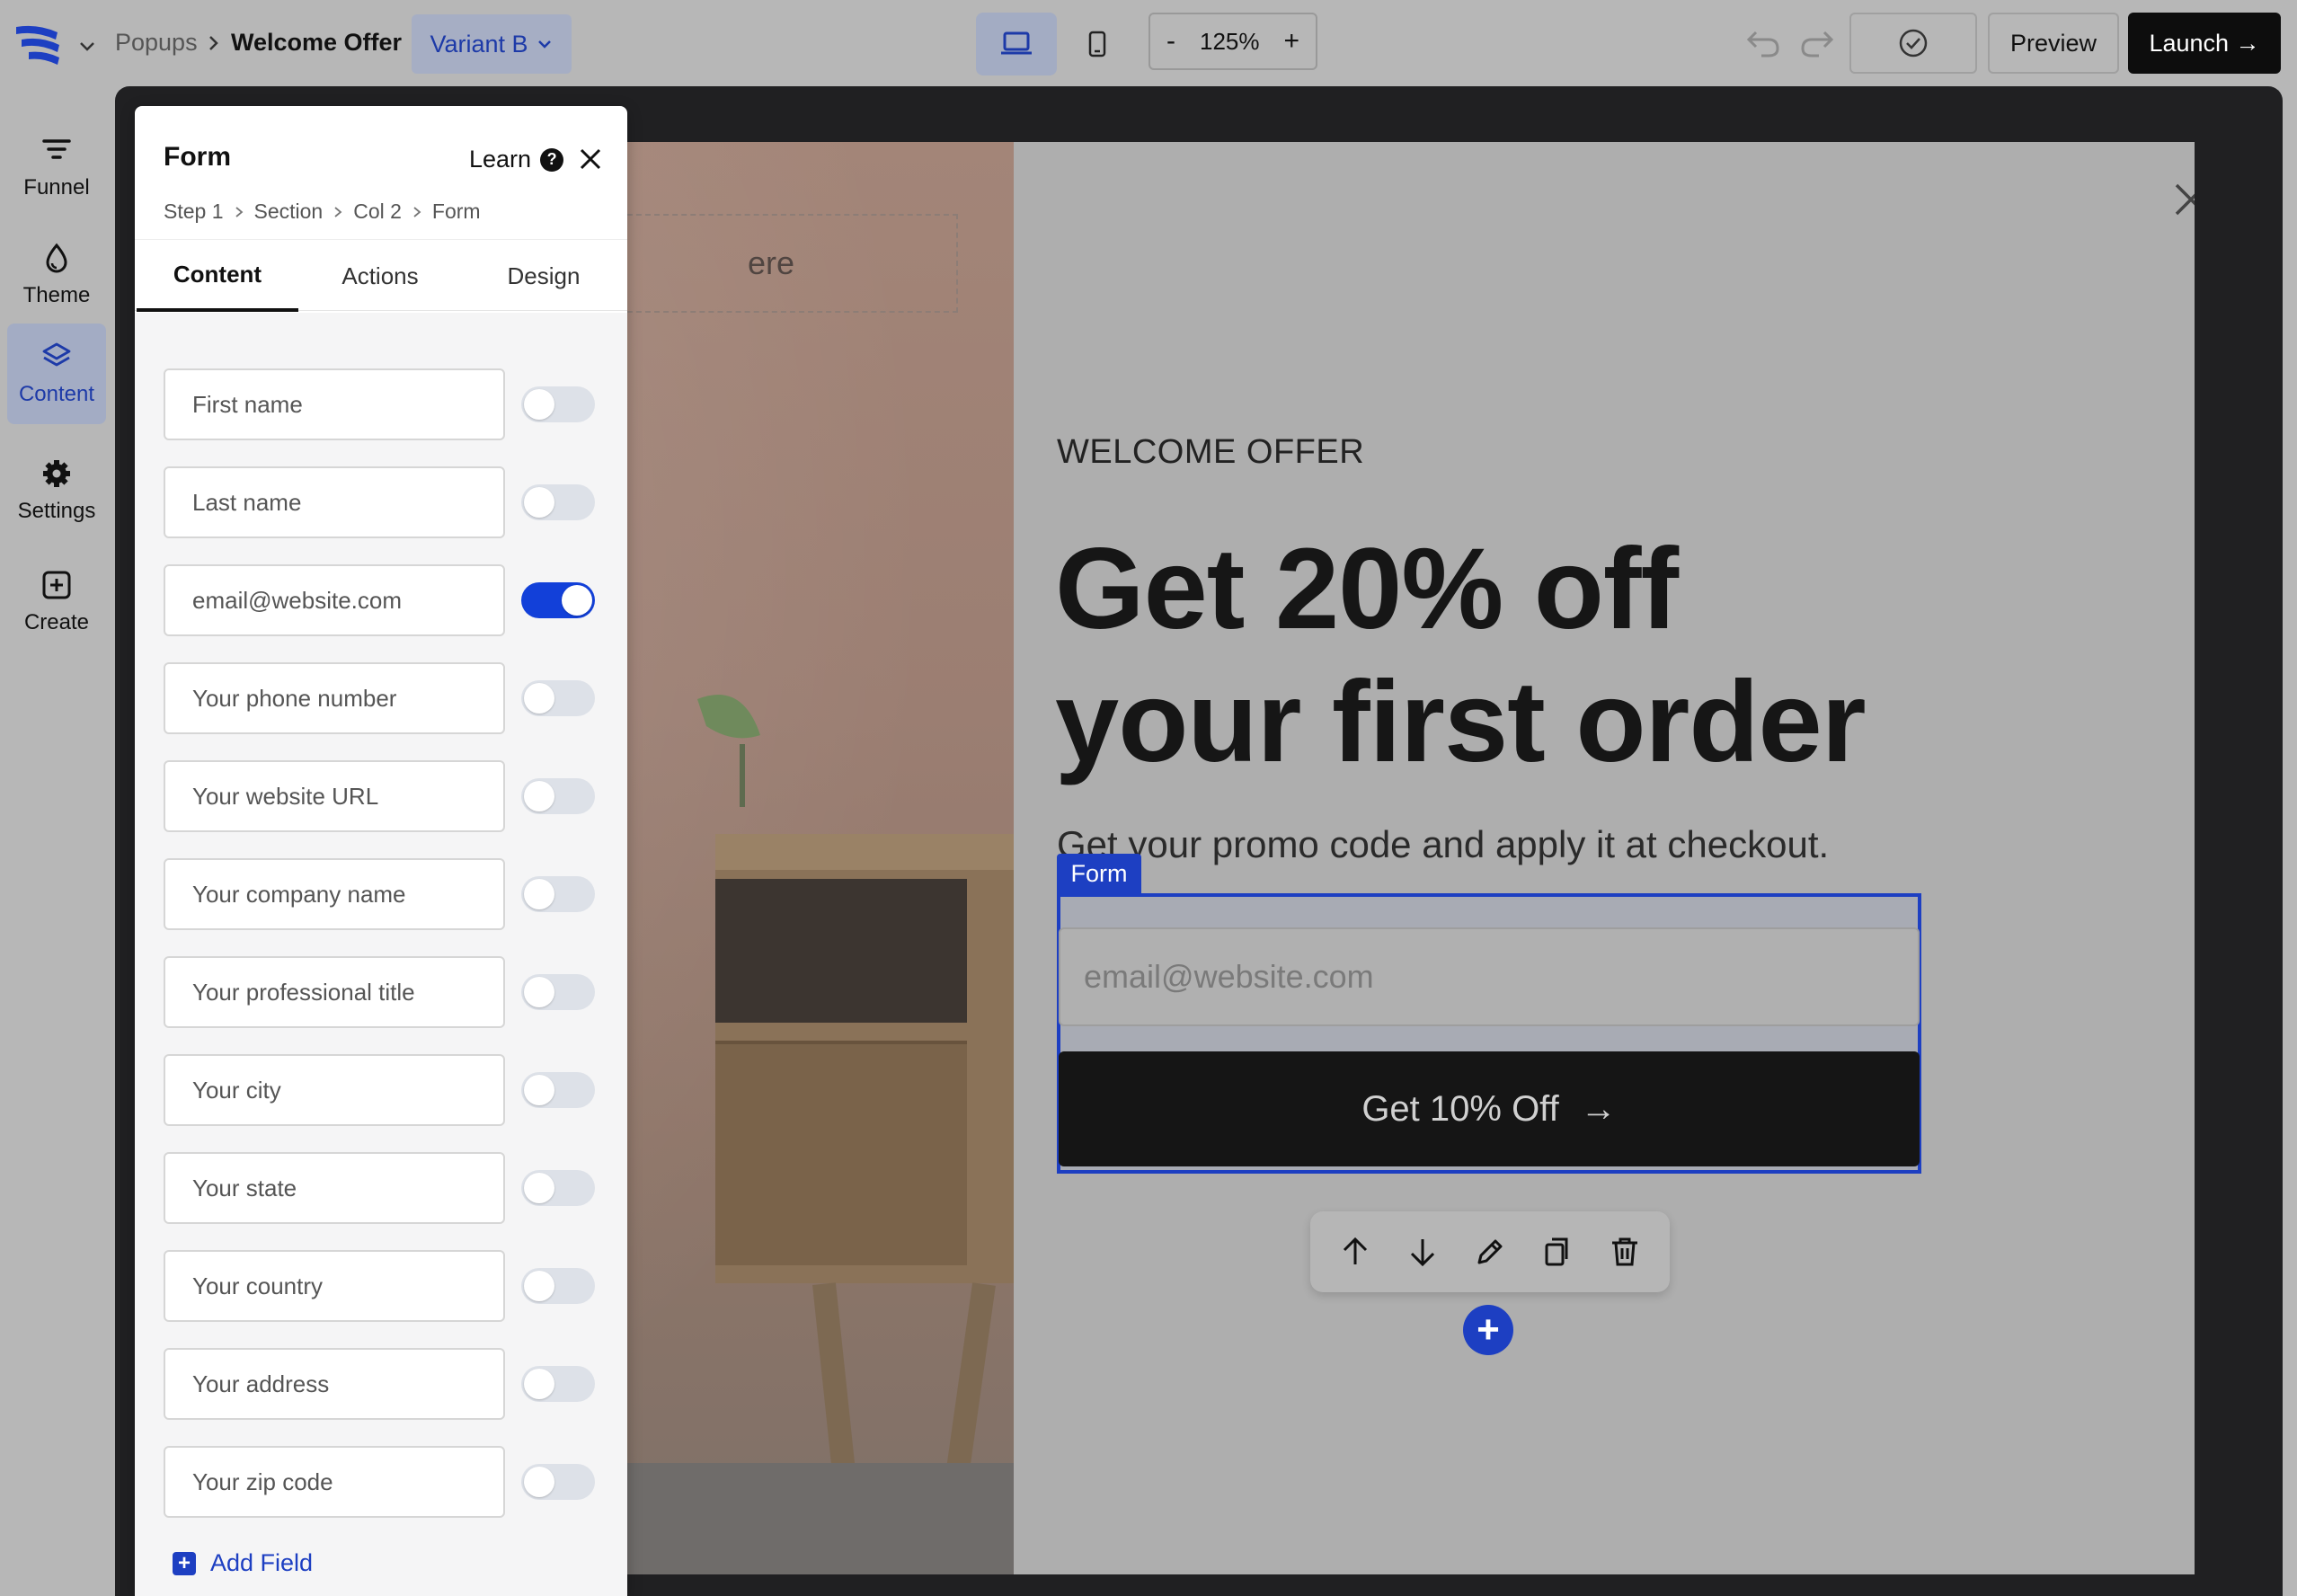 Image resolution: width=2297 pixels, height=1596 pixels. I want to click on form-field-input: Last name, so click(334, 502).